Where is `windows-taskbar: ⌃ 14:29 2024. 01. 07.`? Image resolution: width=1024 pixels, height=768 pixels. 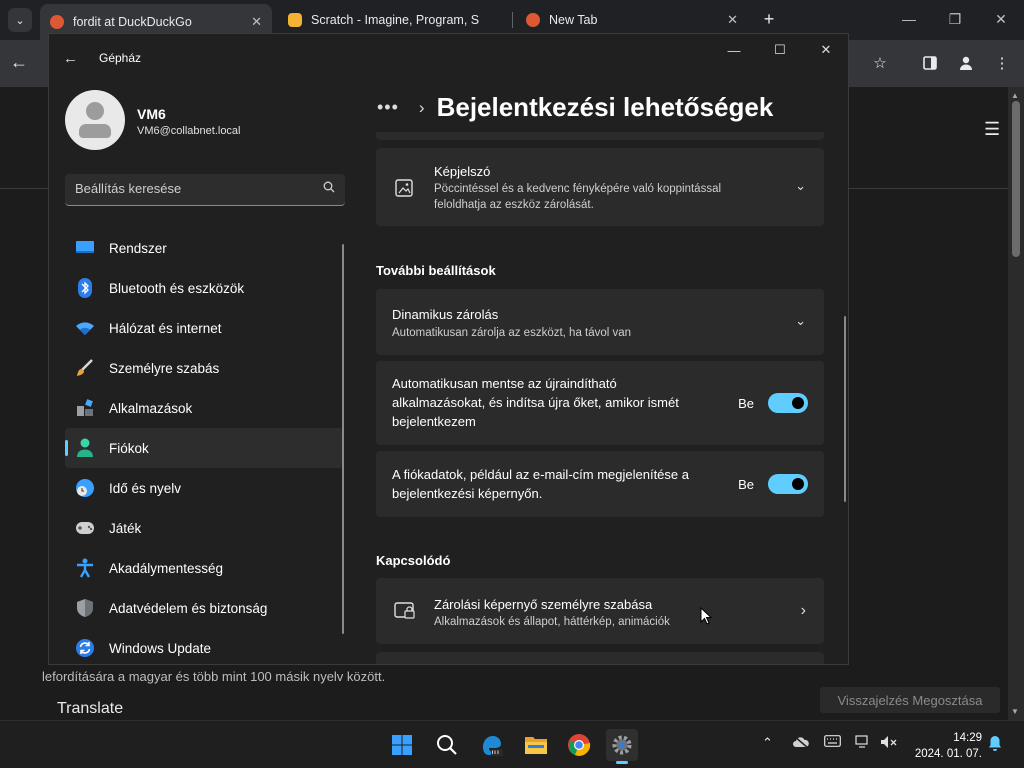 windows-taskbar: ⌃ 14:29 2024. 01. 07. is located at coordinates (512, 744).